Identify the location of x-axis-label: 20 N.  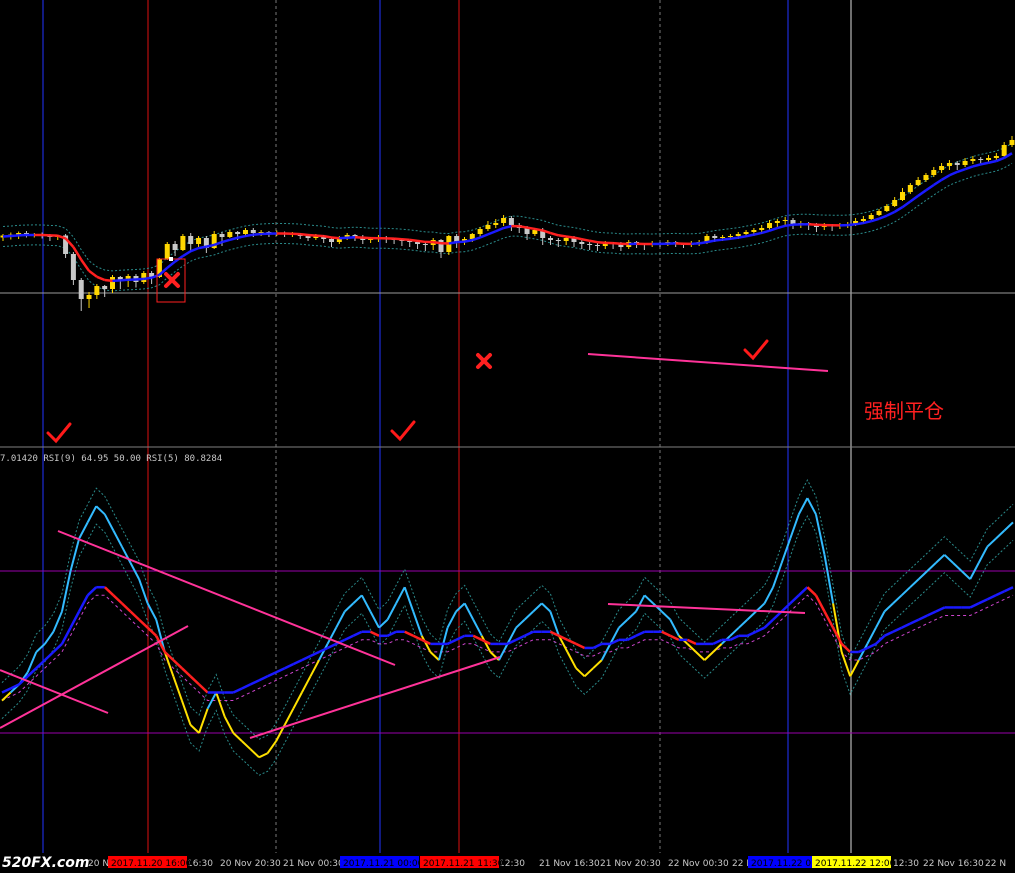
(98, 864).